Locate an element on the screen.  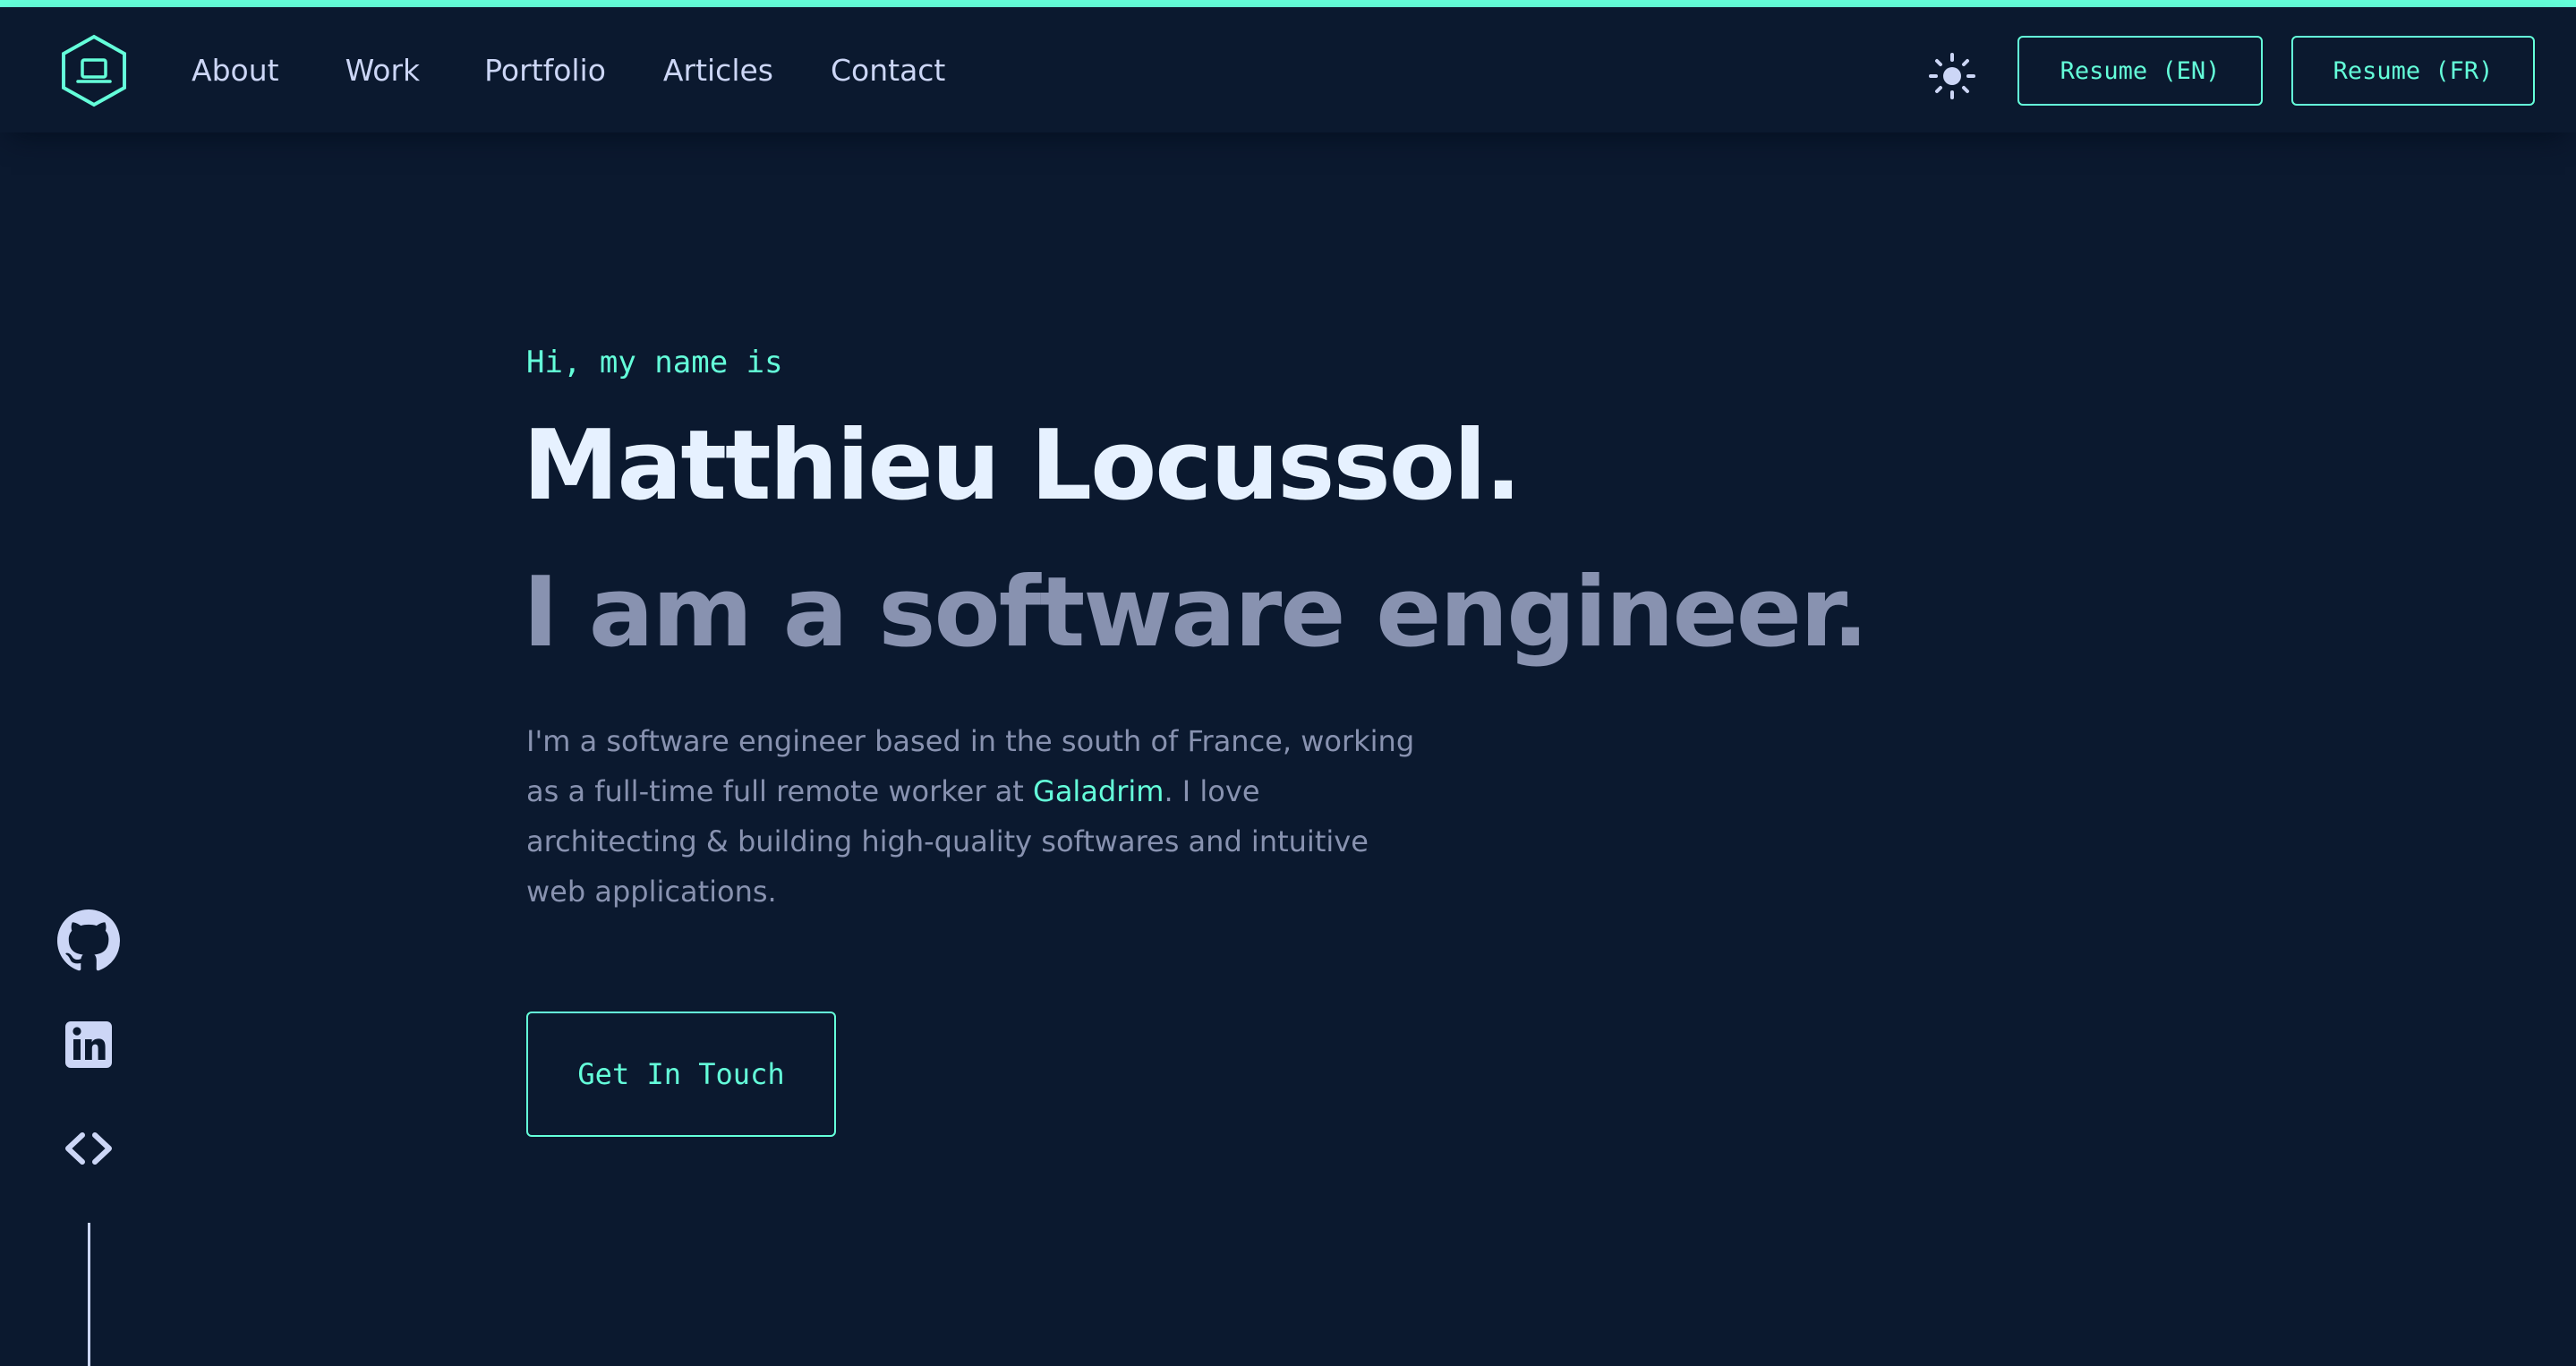
social-links is located at coordinates (88, 1065).